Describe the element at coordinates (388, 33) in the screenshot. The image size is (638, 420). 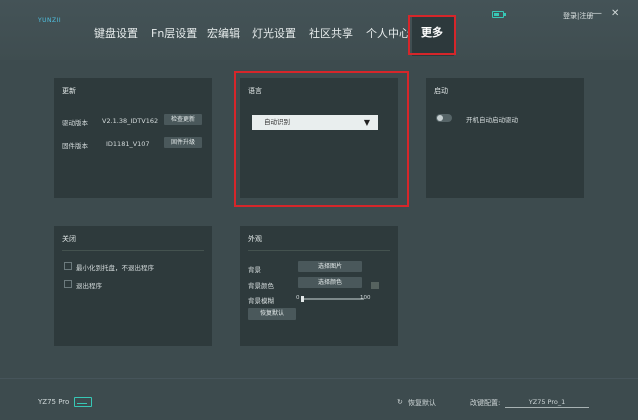
I see `tab-personal-center: 个人中心` at that location.